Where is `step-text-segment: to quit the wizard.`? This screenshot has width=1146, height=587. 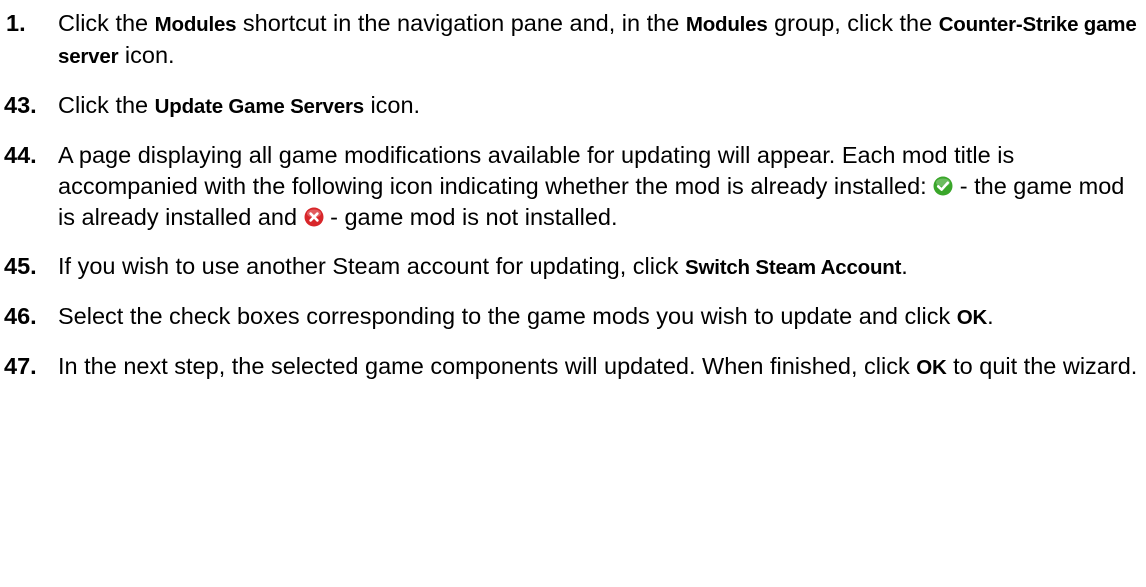 step-text-segment: to quit the wizard. is located at coordinates (1042, 366).